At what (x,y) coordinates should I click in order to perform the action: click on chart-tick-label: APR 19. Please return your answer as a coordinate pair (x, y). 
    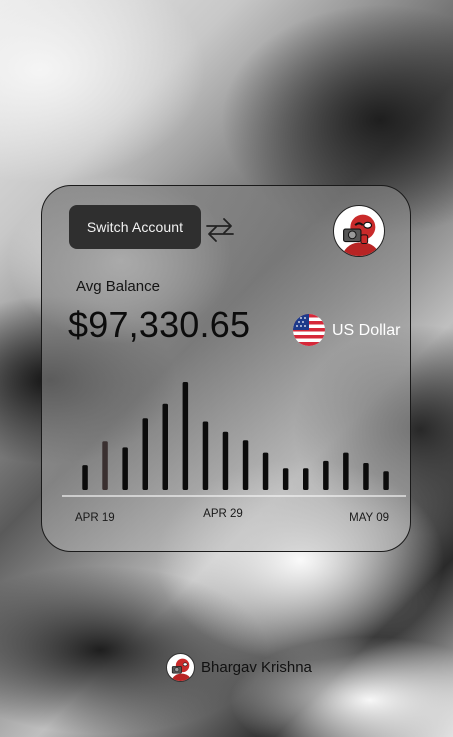
    Looking at the image, I should click on (95, 518).